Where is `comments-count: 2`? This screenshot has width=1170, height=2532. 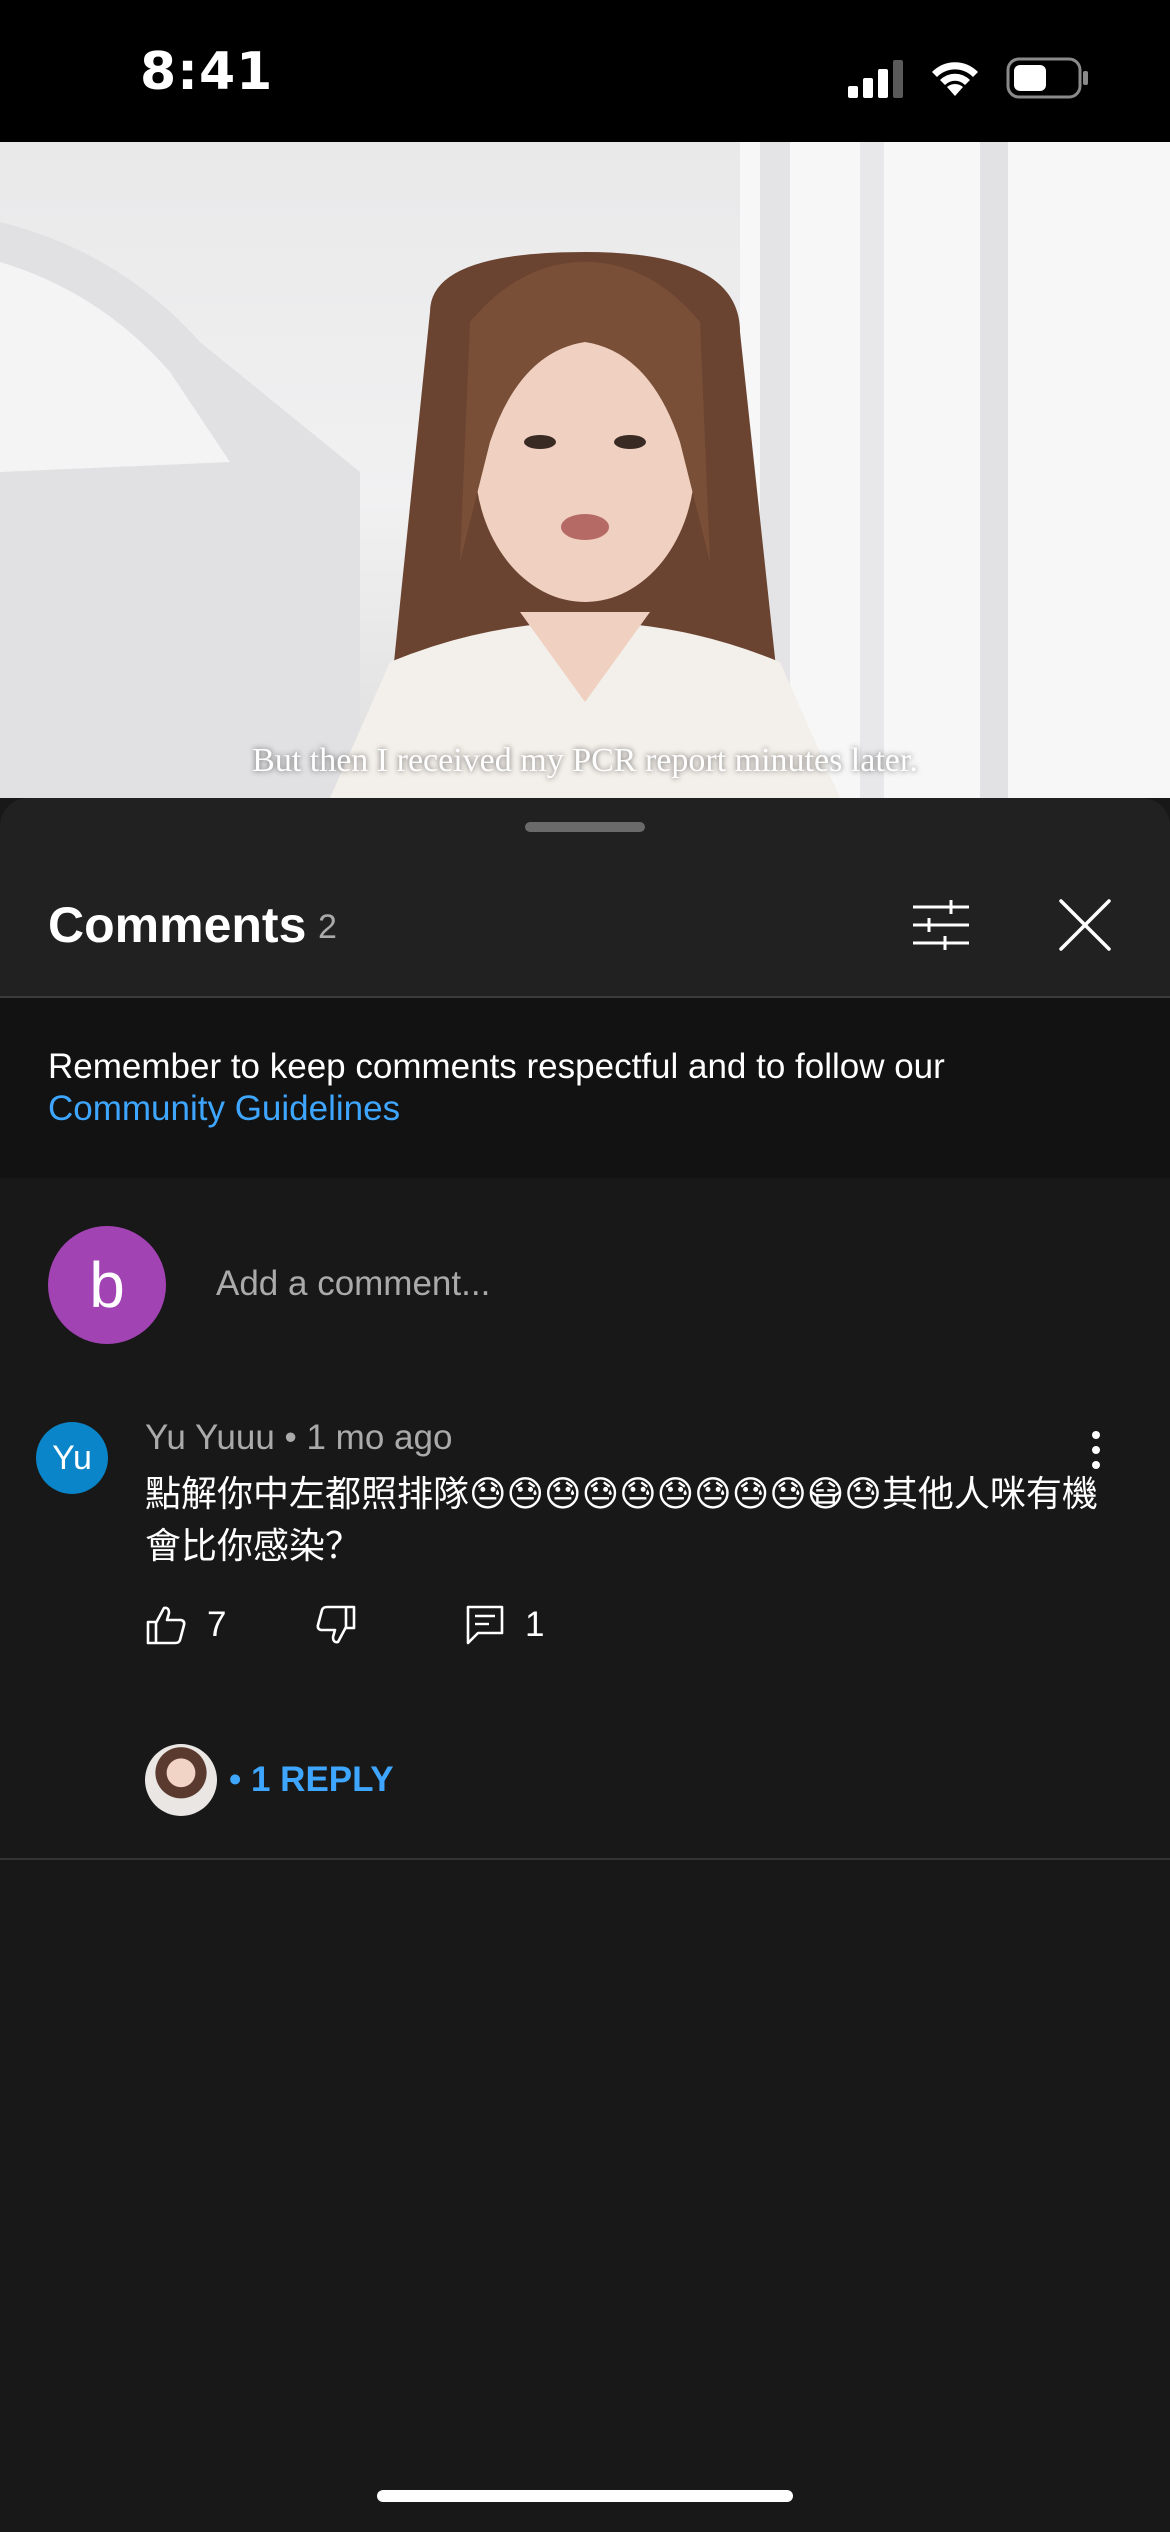
comments-count: 2 is located at coordinates (327, 927).